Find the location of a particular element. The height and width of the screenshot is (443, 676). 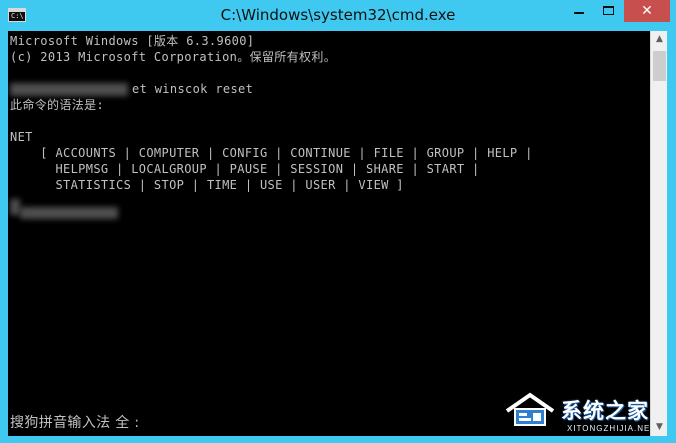

scroll-thumb is located at coordinates (659, 66).